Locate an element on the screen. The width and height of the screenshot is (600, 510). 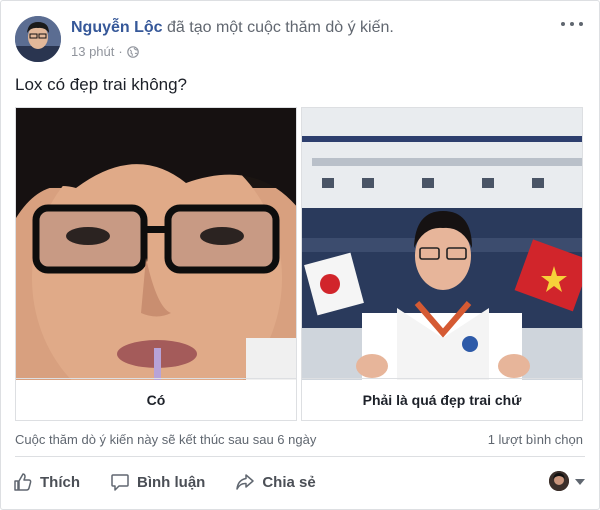
like-label: Thích is located at coordinates (60, 482).